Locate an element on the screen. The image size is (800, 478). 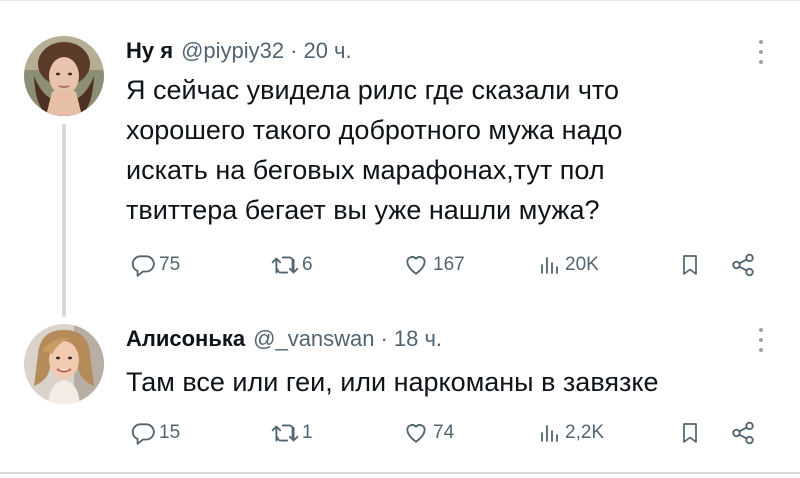
tweet-header: Алисонька @_vanswan · 18 ч. is located at coordinates (284, 339).